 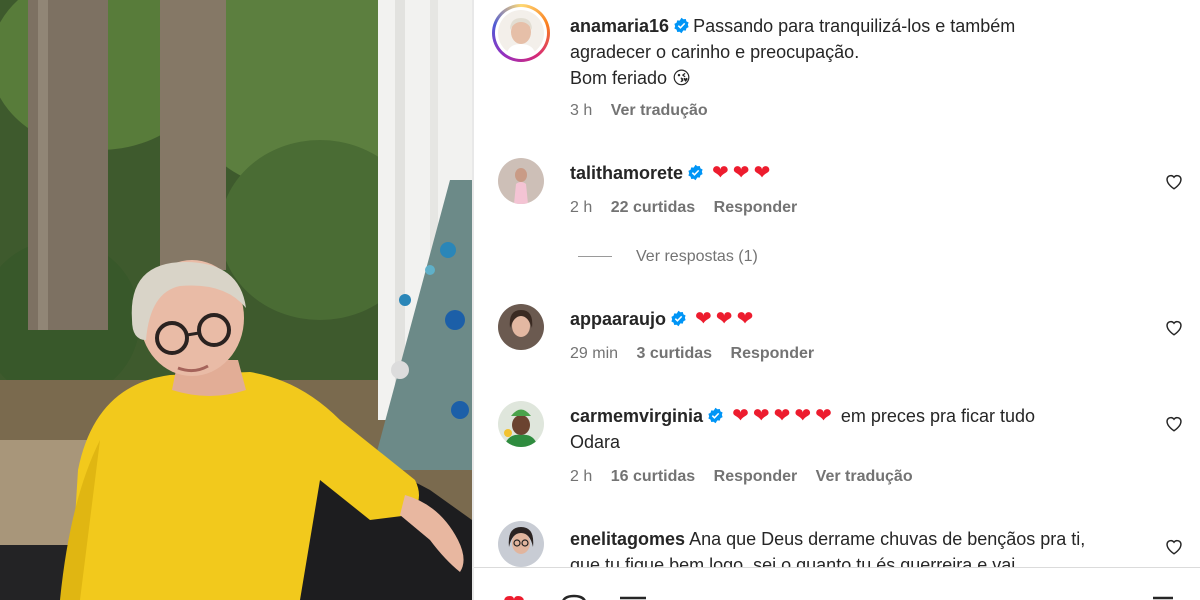 I want to click on post-time: 3 h, so click(x=581, y=110).